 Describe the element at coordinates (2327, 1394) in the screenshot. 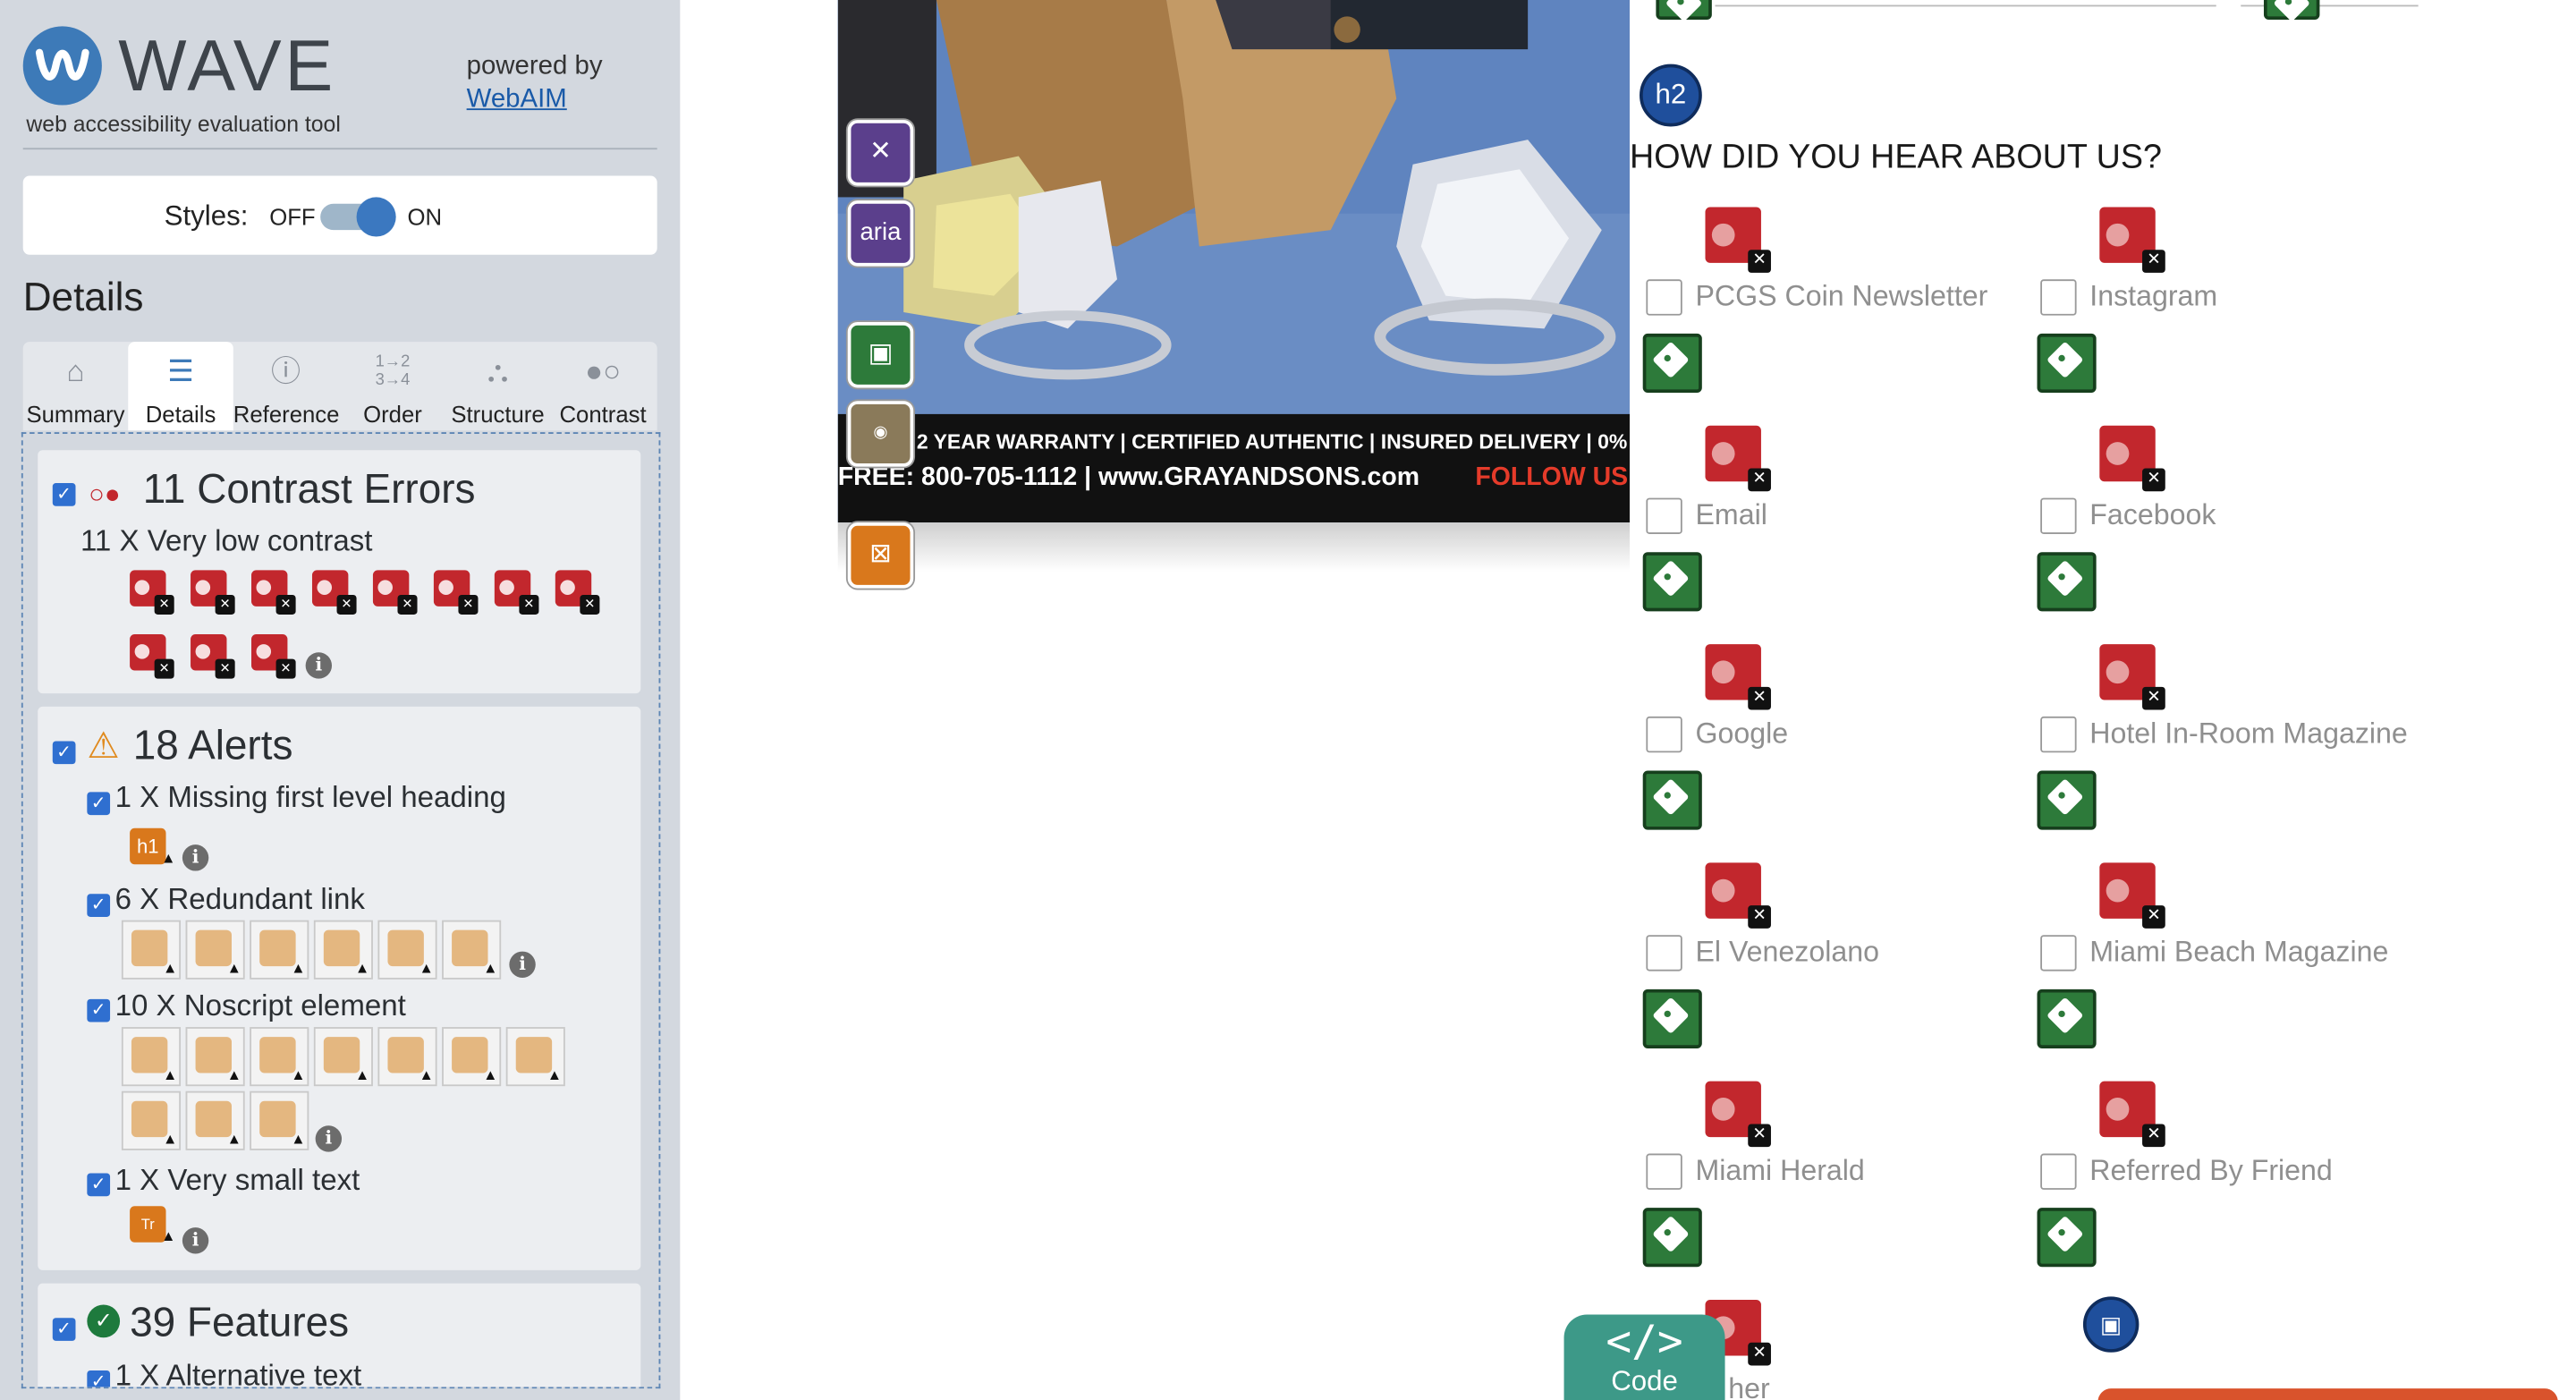

I see `submit-button-edge` at that location.